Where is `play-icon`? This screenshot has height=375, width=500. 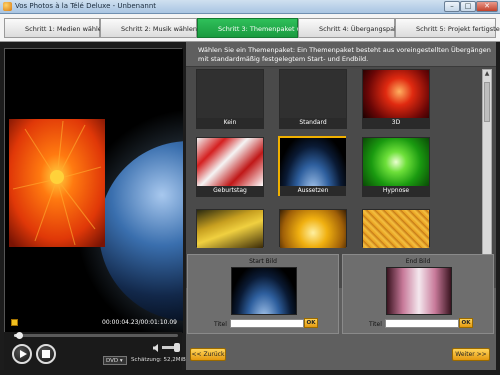
play-icon is located at coordinates (23, 354).